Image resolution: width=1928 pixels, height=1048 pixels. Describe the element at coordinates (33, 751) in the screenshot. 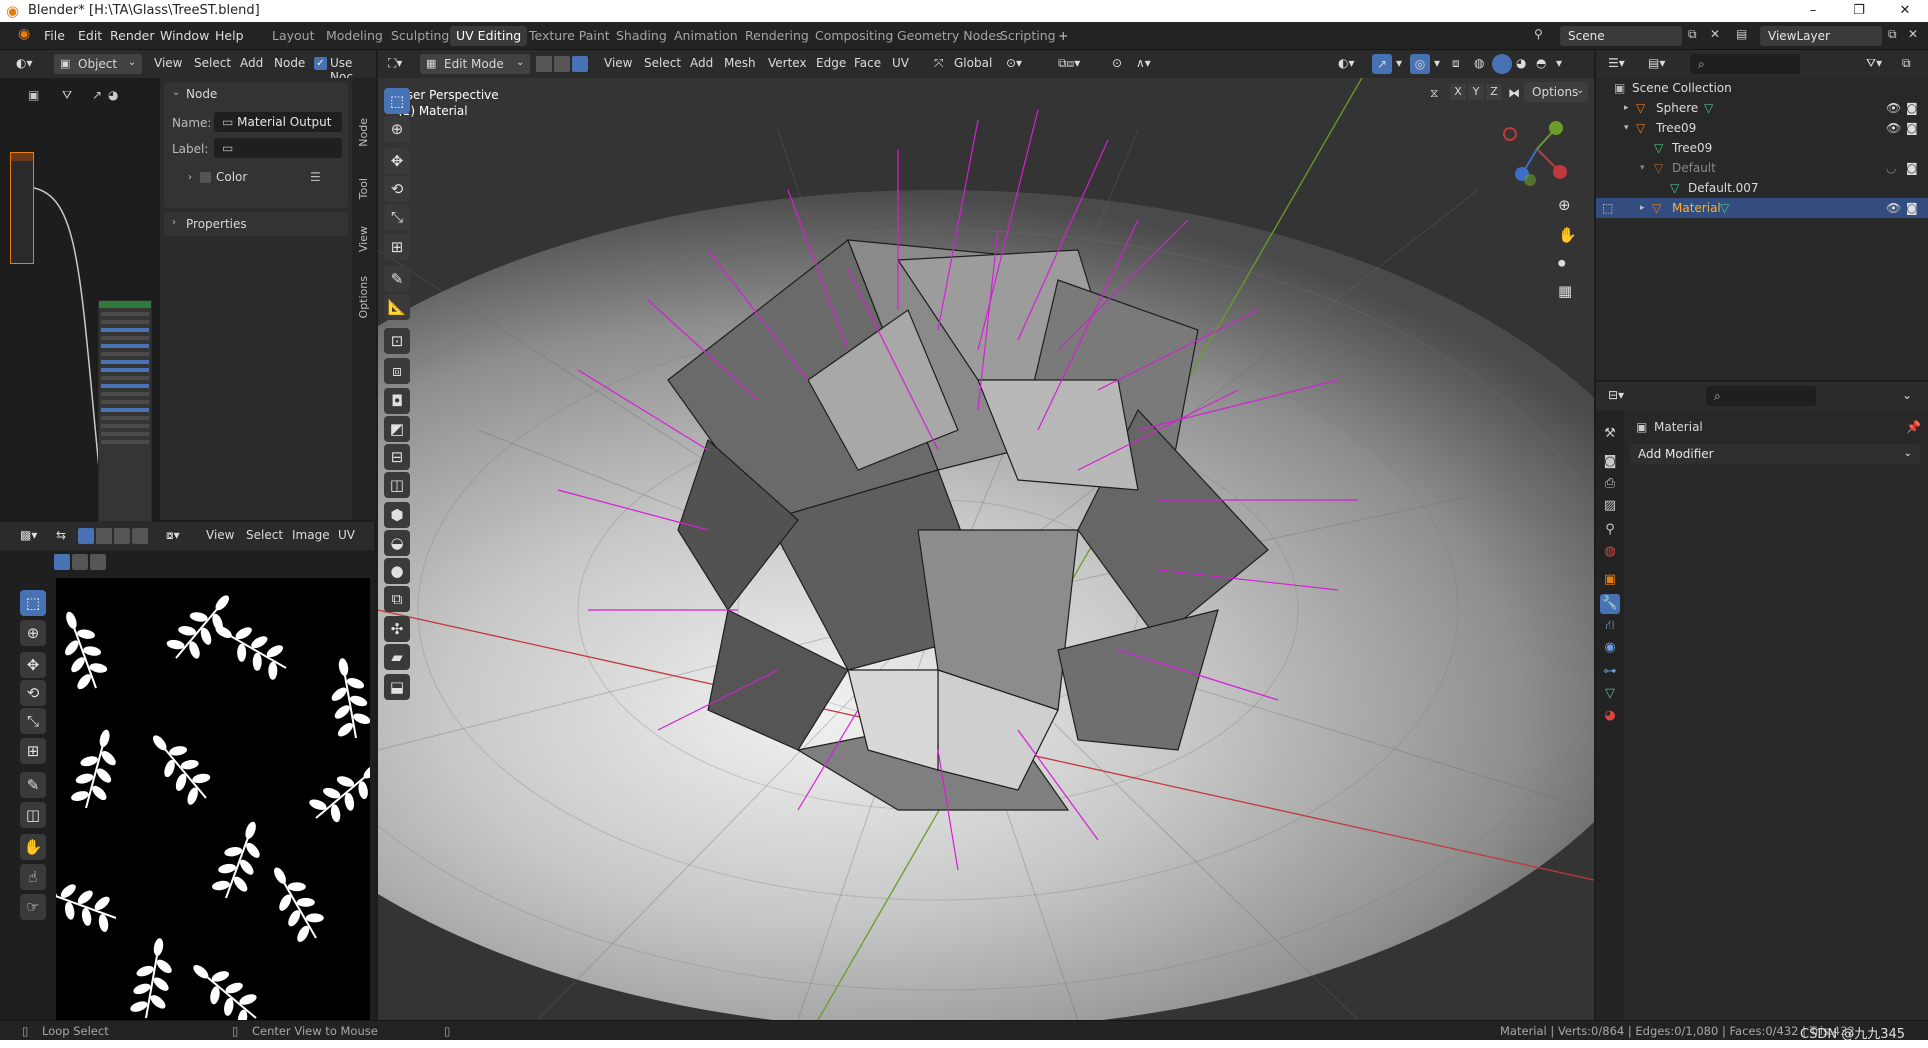

I see `transform-tool-icon: ⊞` at that location.